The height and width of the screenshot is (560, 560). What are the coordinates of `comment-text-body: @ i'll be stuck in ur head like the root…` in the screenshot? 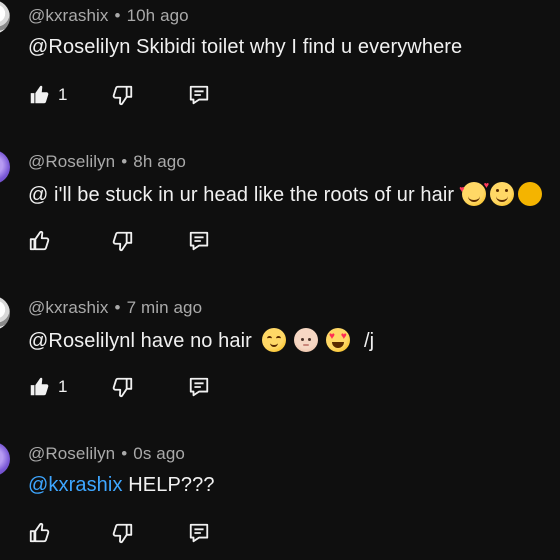 It's located at (241, 195).